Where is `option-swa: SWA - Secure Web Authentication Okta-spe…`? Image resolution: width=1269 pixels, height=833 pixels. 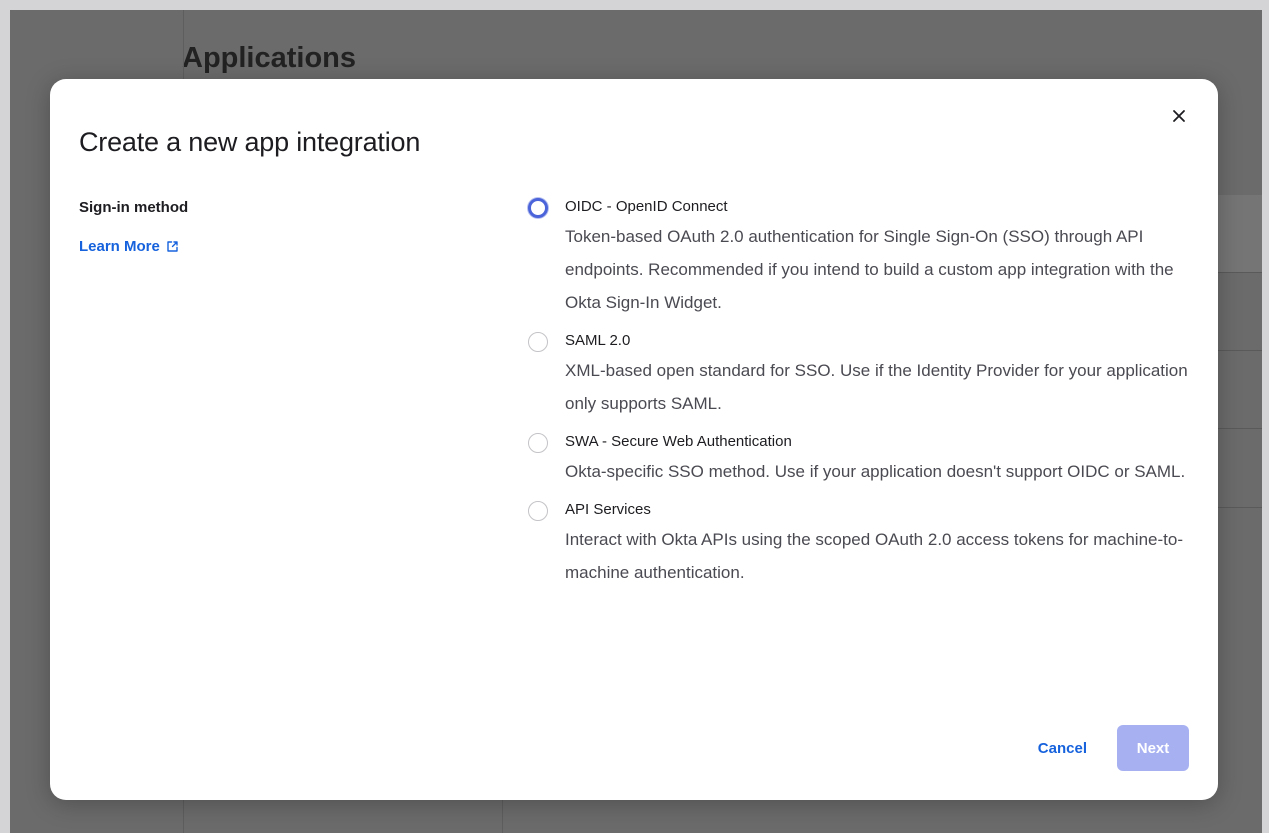
option-swa: SWA - Secure Web Authentication Okta-spe… is located at coordinates (863, 460).